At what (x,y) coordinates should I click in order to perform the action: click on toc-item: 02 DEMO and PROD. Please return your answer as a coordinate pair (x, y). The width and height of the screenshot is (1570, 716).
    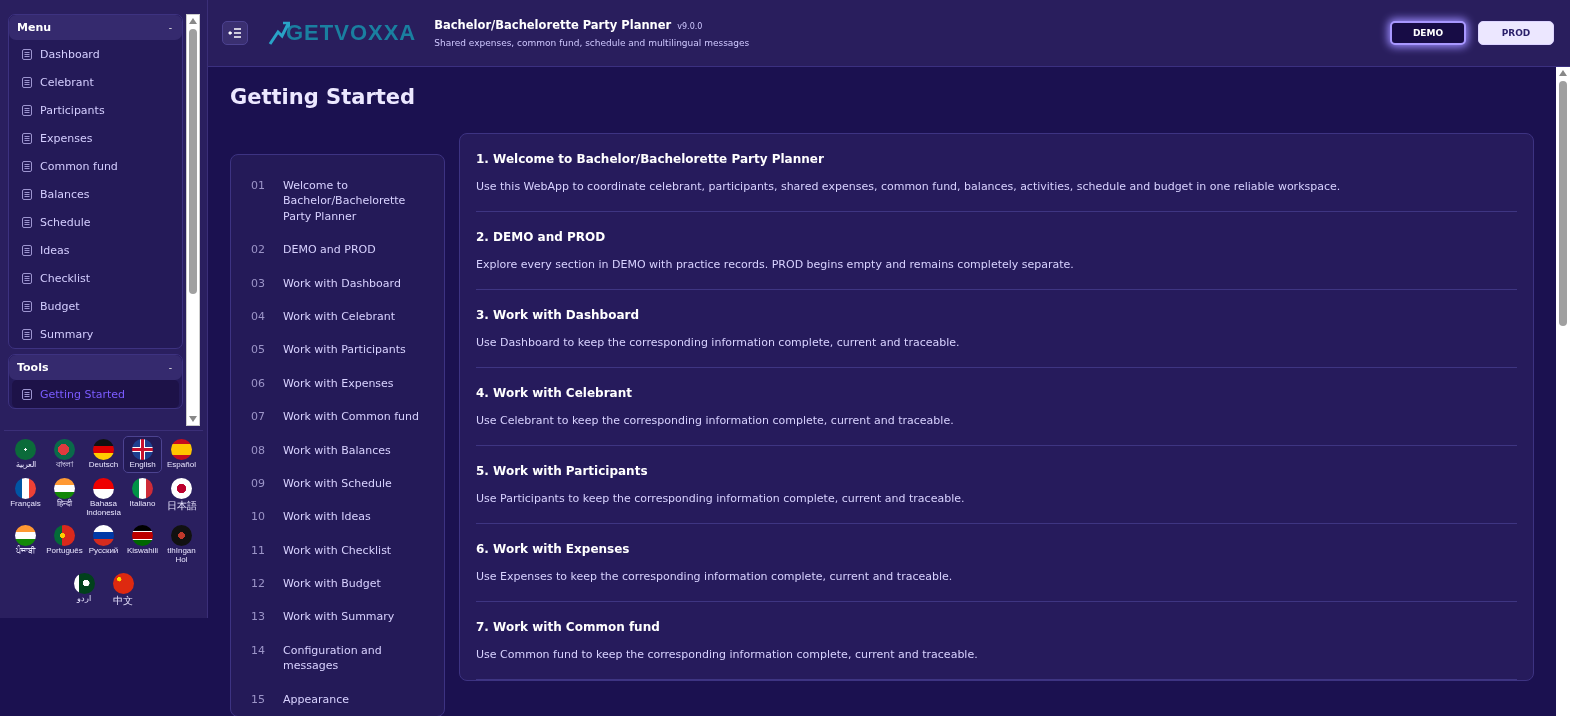
    Looking at the image, I should click on (342, 250).